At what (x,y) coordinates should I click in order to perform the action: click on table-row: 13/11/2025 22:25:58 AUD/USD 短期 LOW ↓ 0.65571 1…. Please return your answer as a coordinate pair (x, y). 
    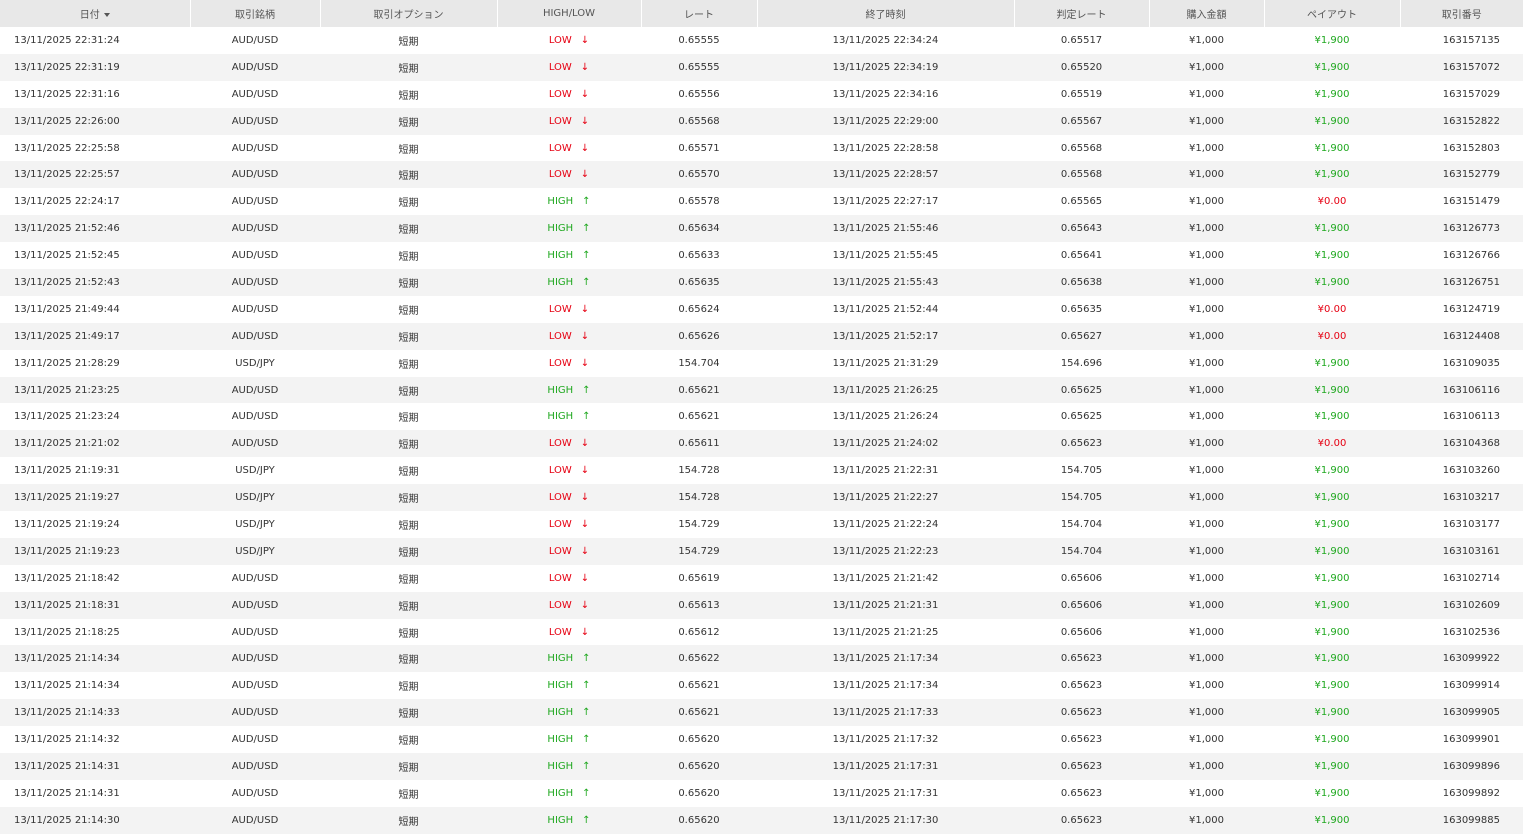
    Looking at the image, I should click on (761, 148).